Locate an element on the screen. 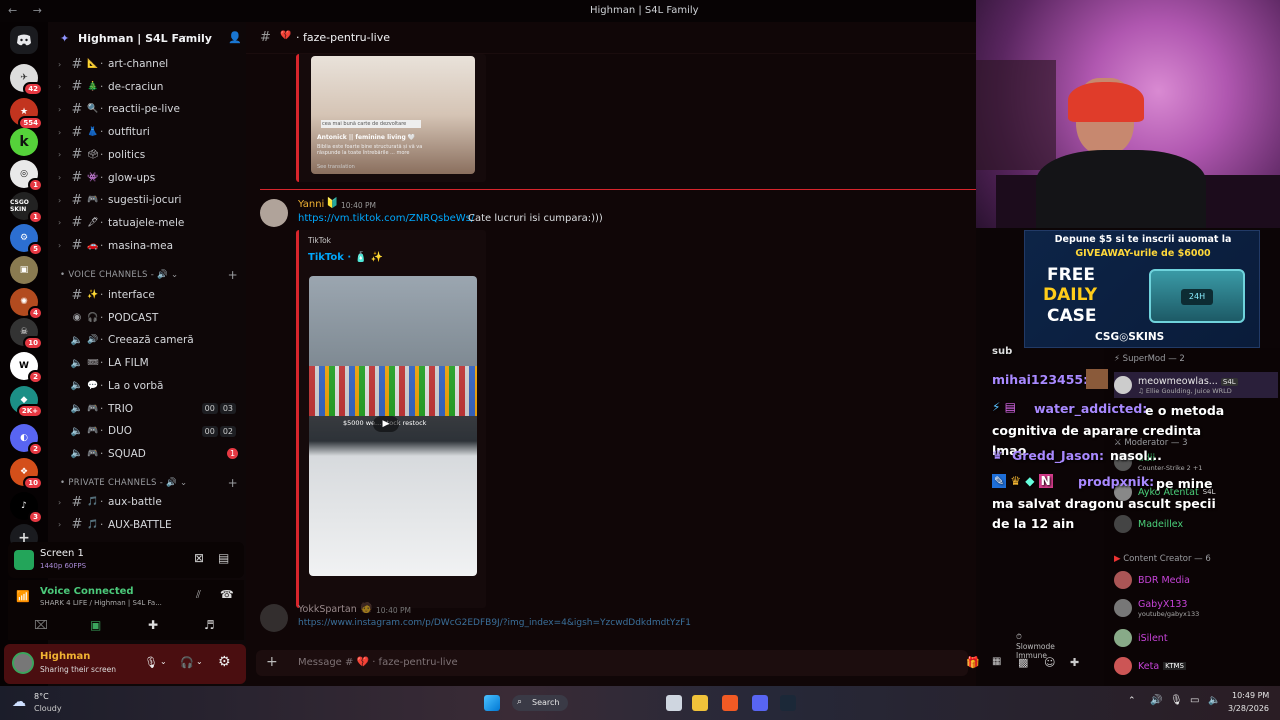  channel-item: › # 🎵 · AUX-BATTLE is located at coordinates (148, 525).